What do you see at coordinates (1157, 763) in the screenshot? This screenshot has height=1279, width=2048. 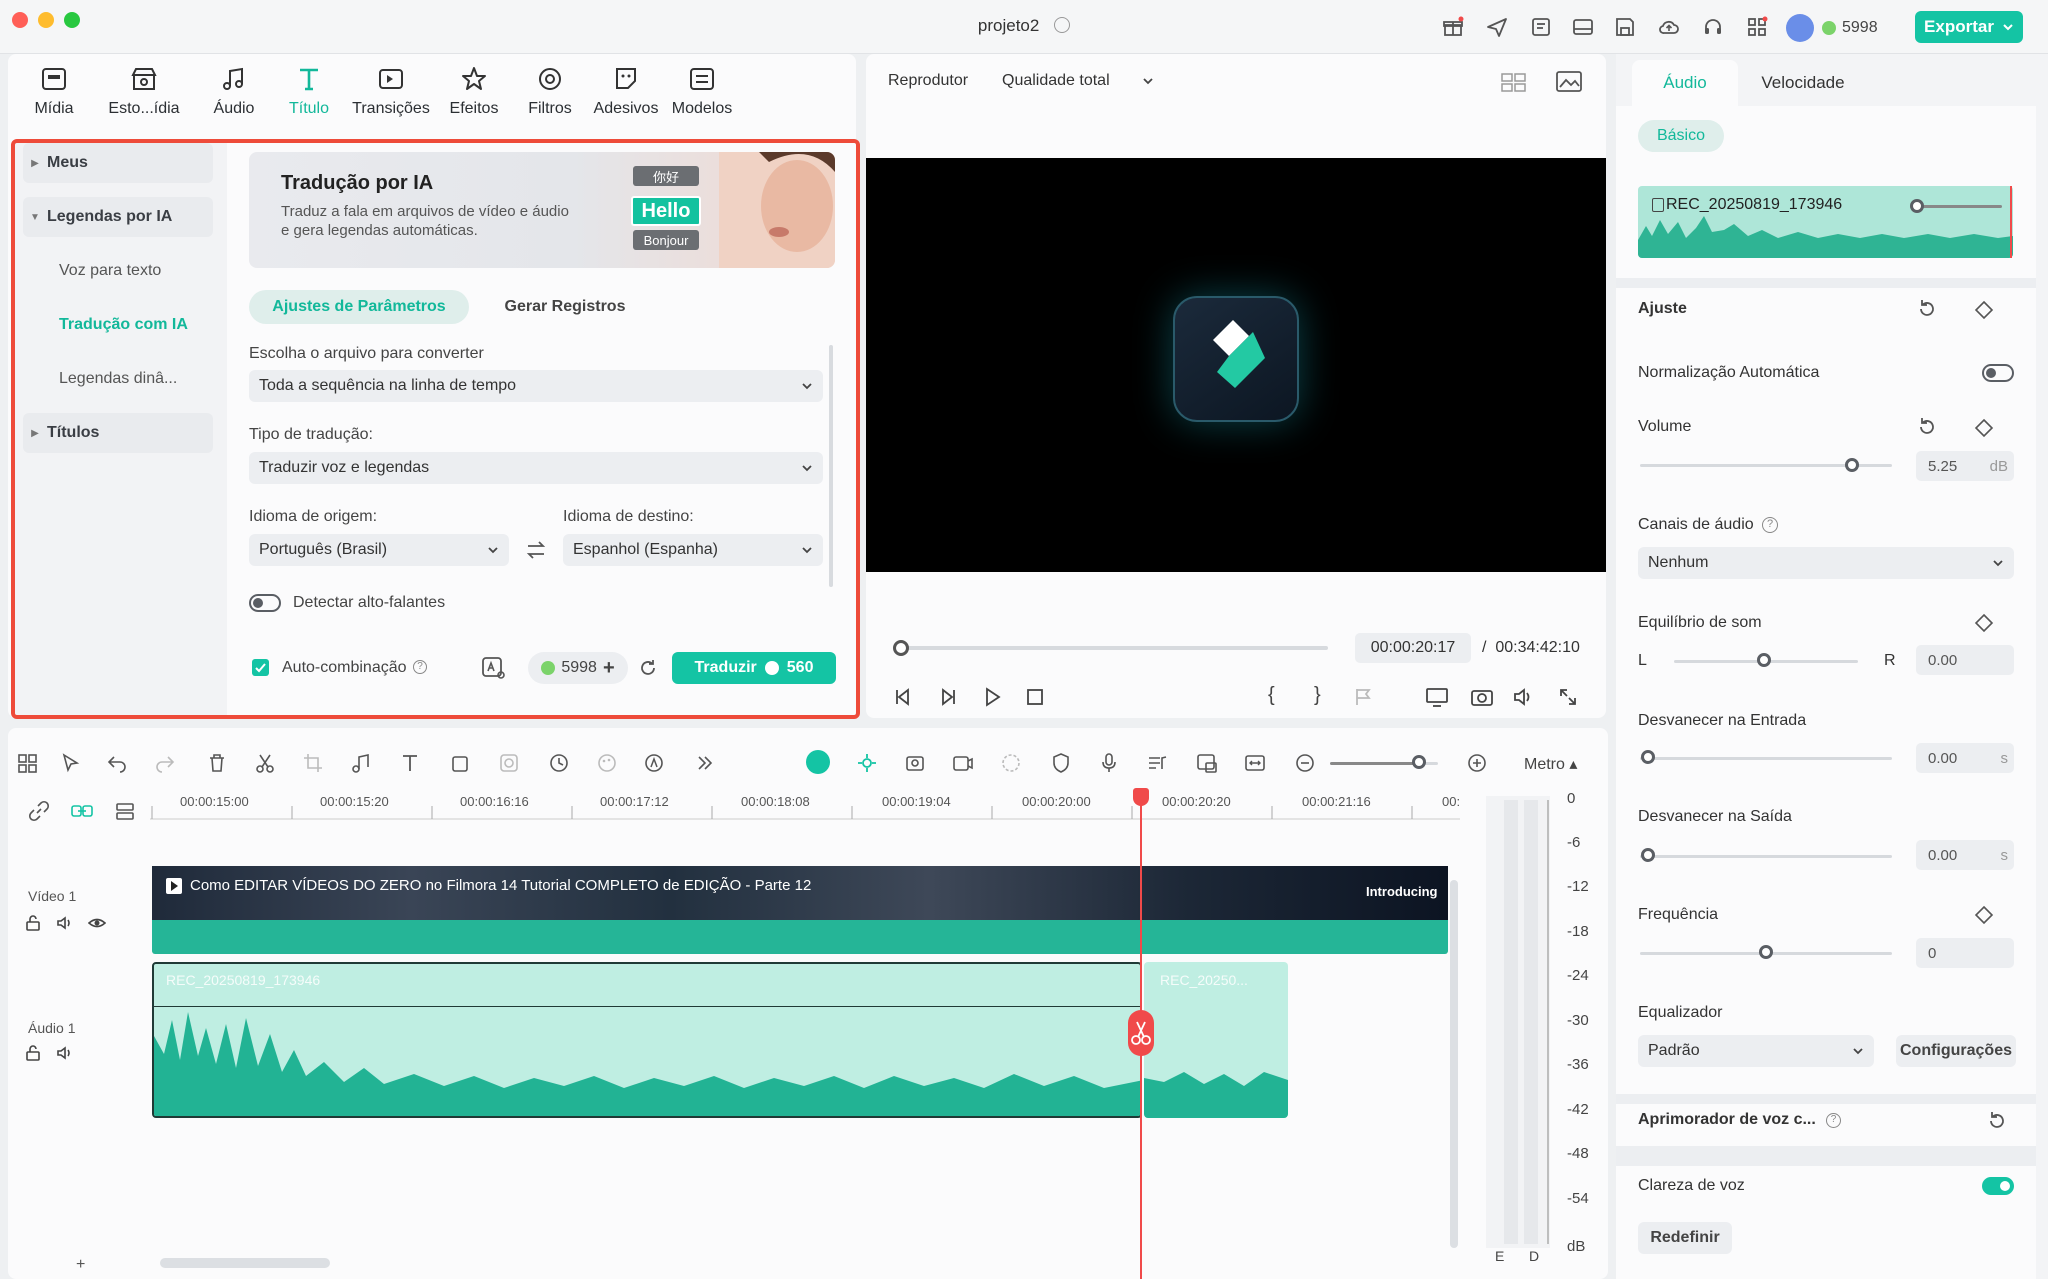 I see `audio-mix-icon` at bounding box center [1157, 763].